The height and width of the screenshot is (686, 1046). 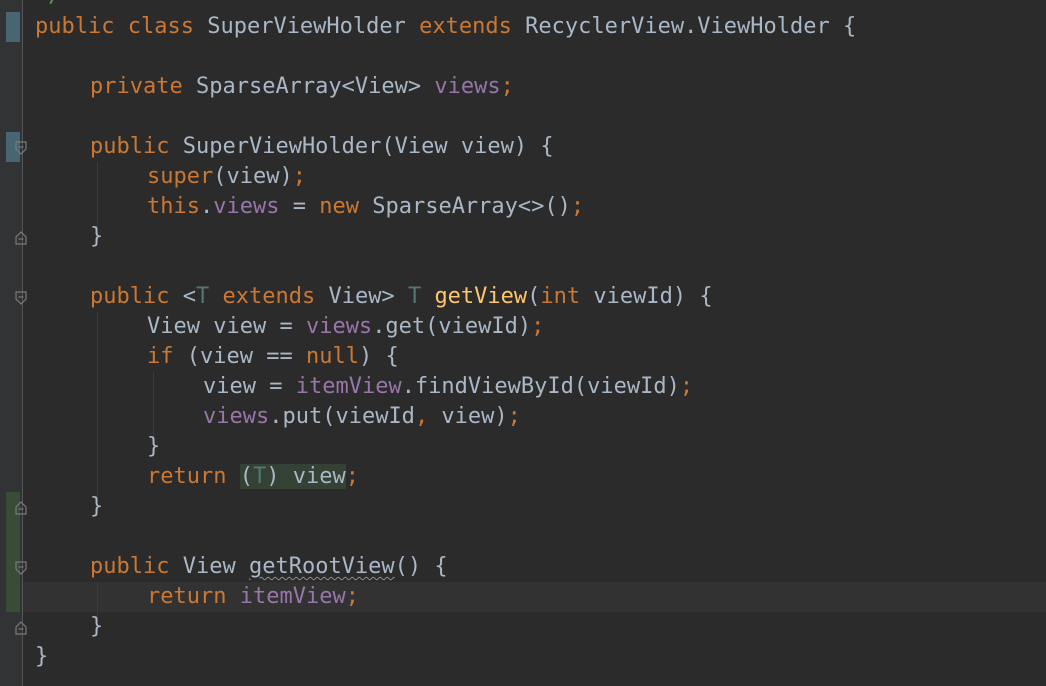 What do you see at coordinates (160, 26) in the screenshot?
I see `keyword: class` at bounding box center [160, 26].